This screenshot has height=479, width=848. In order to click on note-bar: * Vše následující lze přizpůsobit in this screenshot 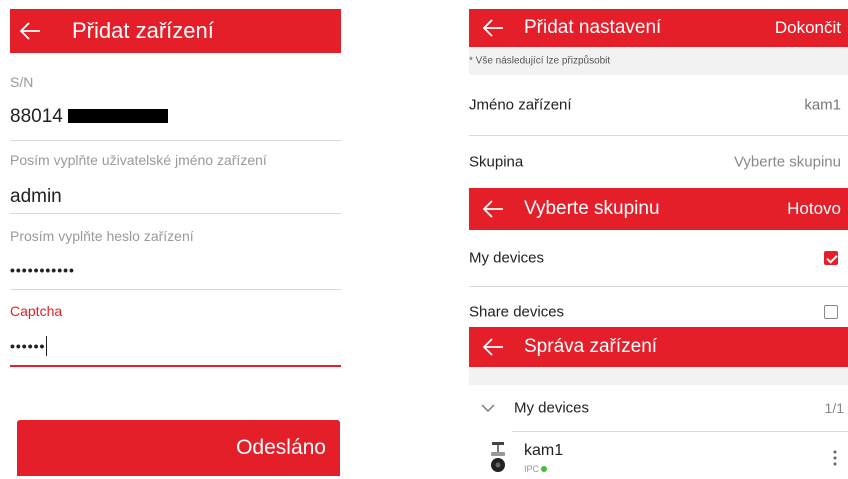, I will do `click(658, 61)`.